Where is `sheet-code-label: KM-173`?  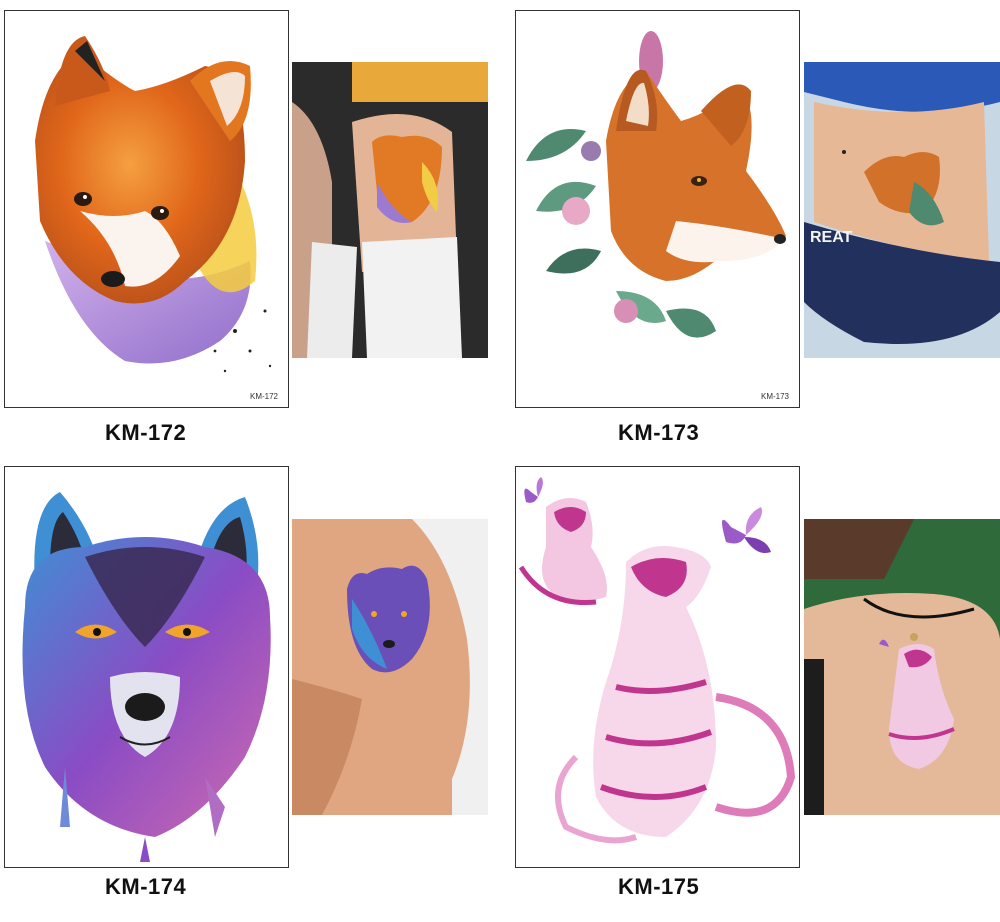
sheet-code-label: KM-173 is located at coordinates (774, 396).